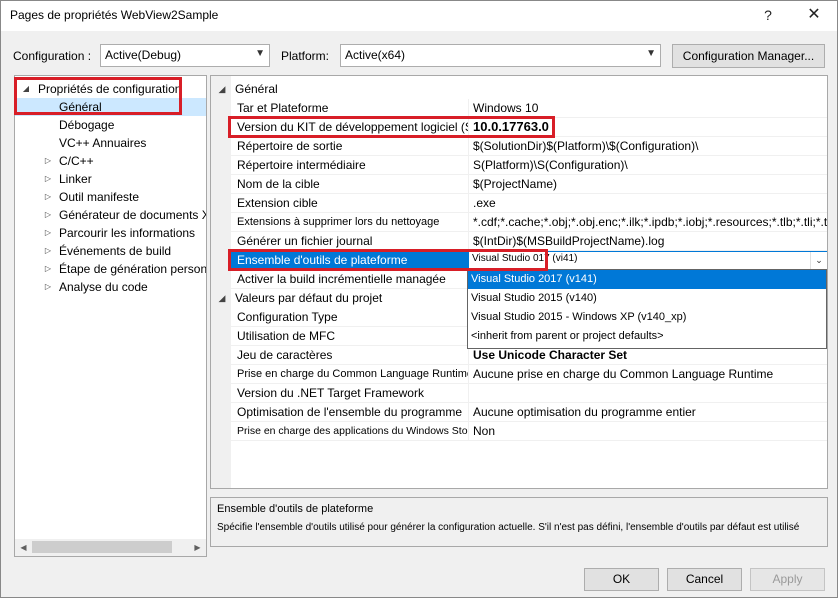 The width and height of the screenshot is (838, 598). I want to click on property-name: Utilisation de MFC, so click(350, 336).